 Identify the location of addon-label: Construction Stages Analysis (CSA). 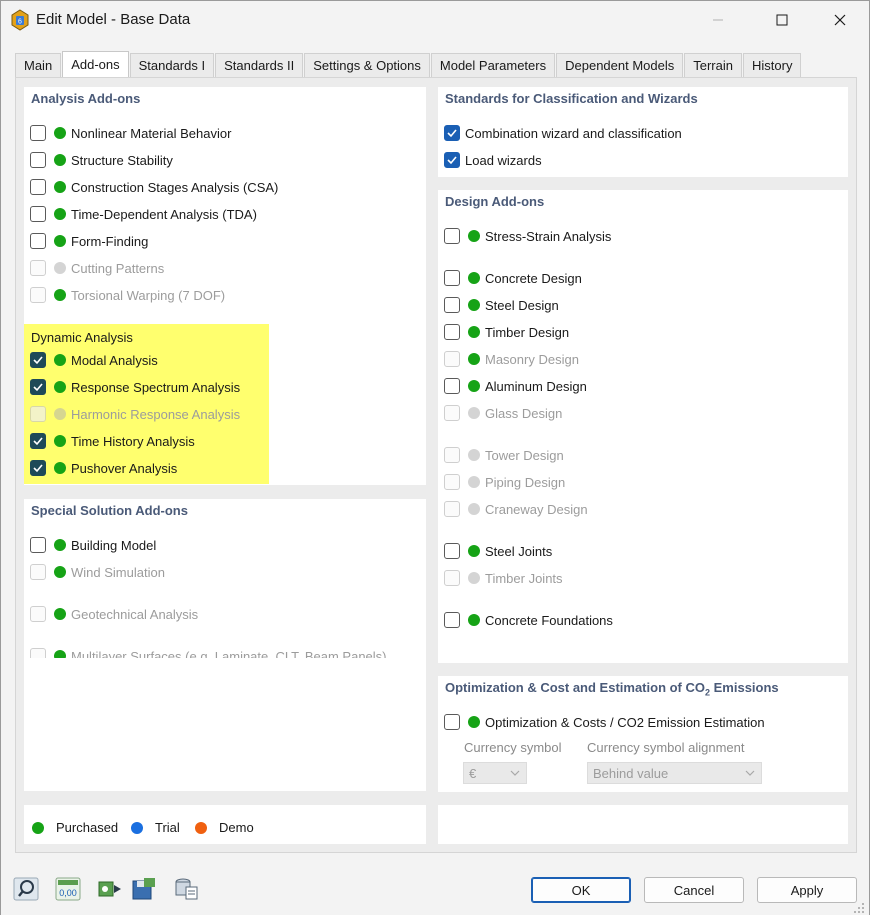
(175, 187).